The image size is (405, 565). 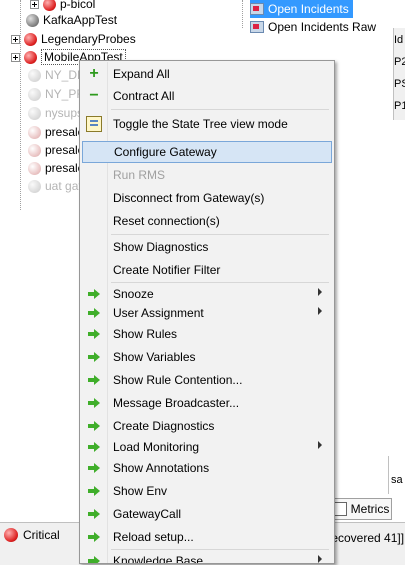 I want to click on tree-item-presale-3: presale, so click(x=56, y=168).